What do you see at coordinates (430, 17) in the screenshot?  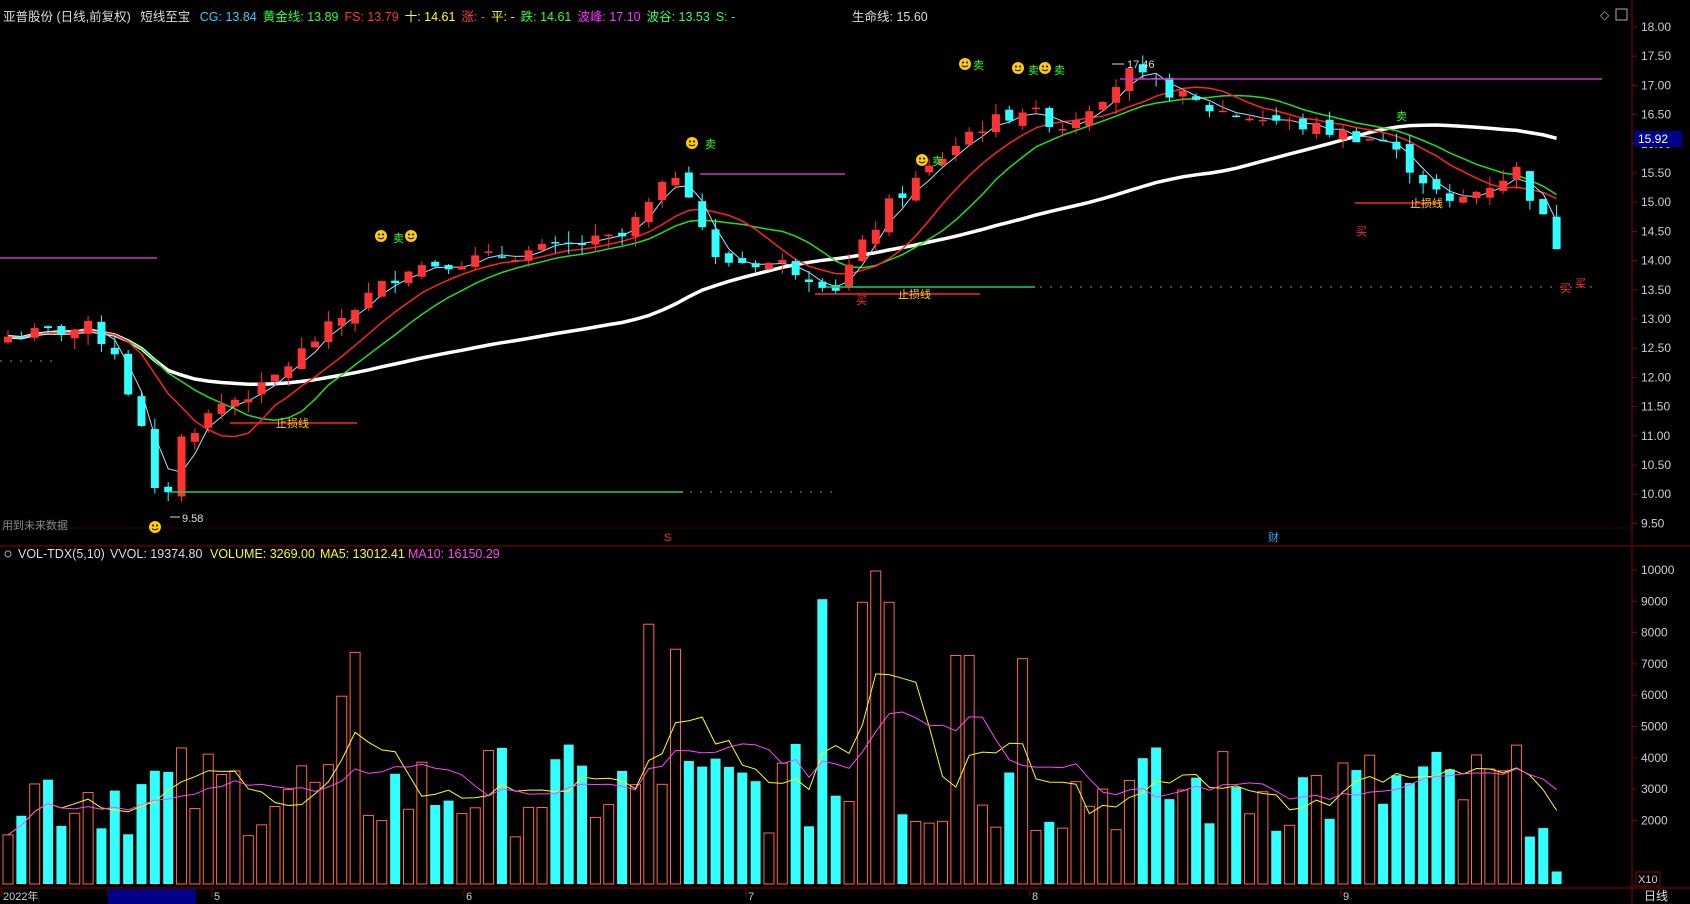 I see `header-indicator-value: 十: 14.61` at bounding box center [430, 17].